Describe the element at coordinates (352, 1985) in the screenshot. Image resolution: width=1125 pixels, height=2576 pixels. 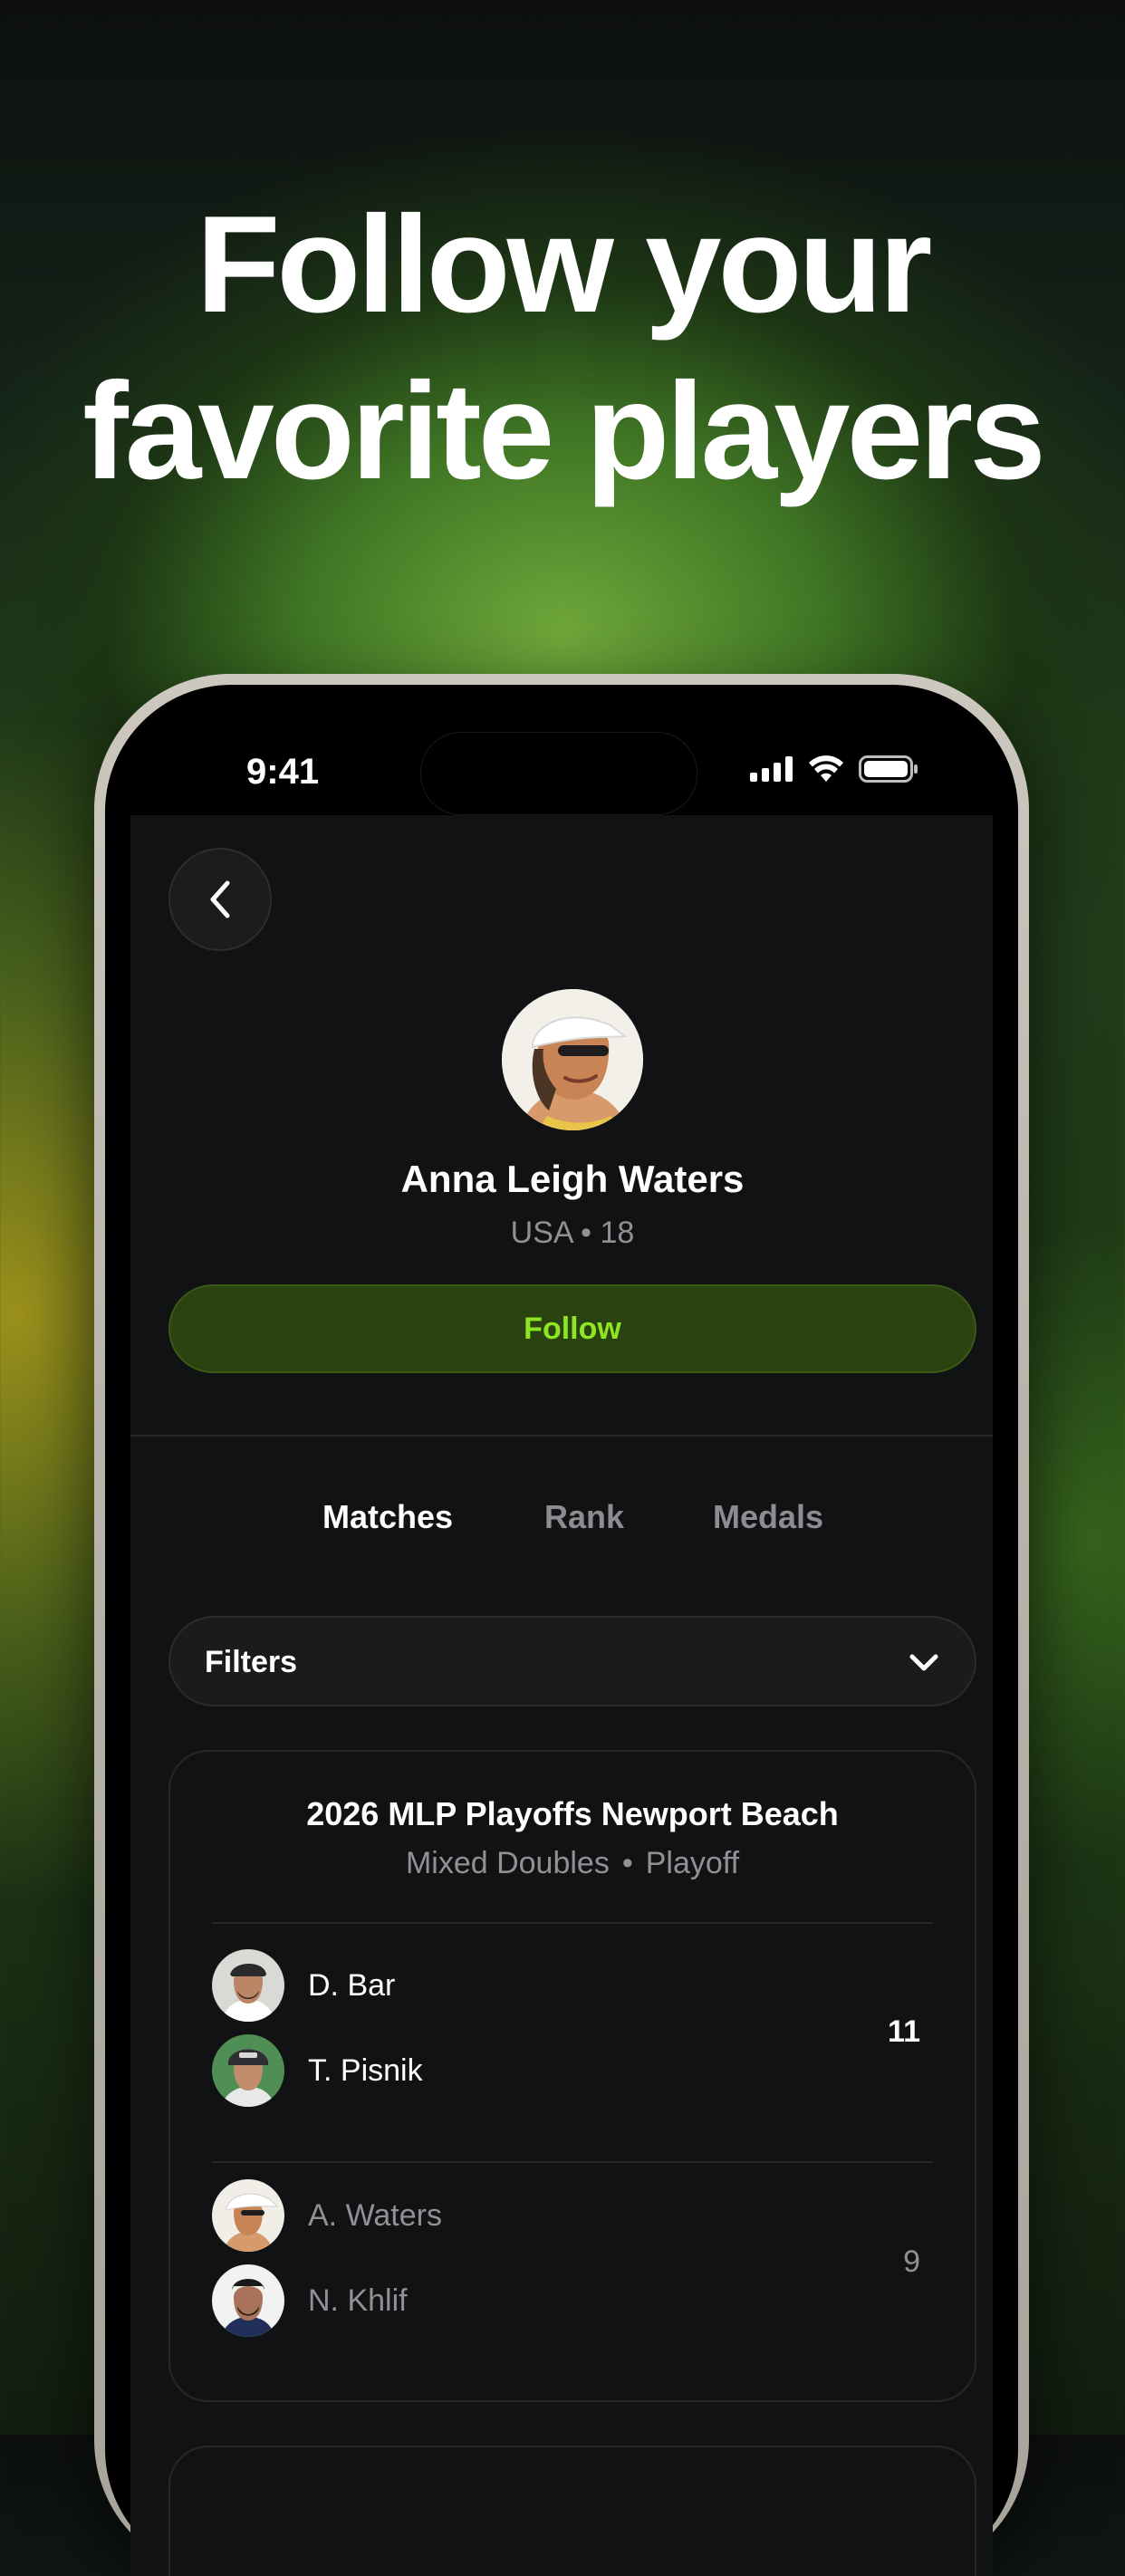
I see `player-name: D. Bar` at that location.